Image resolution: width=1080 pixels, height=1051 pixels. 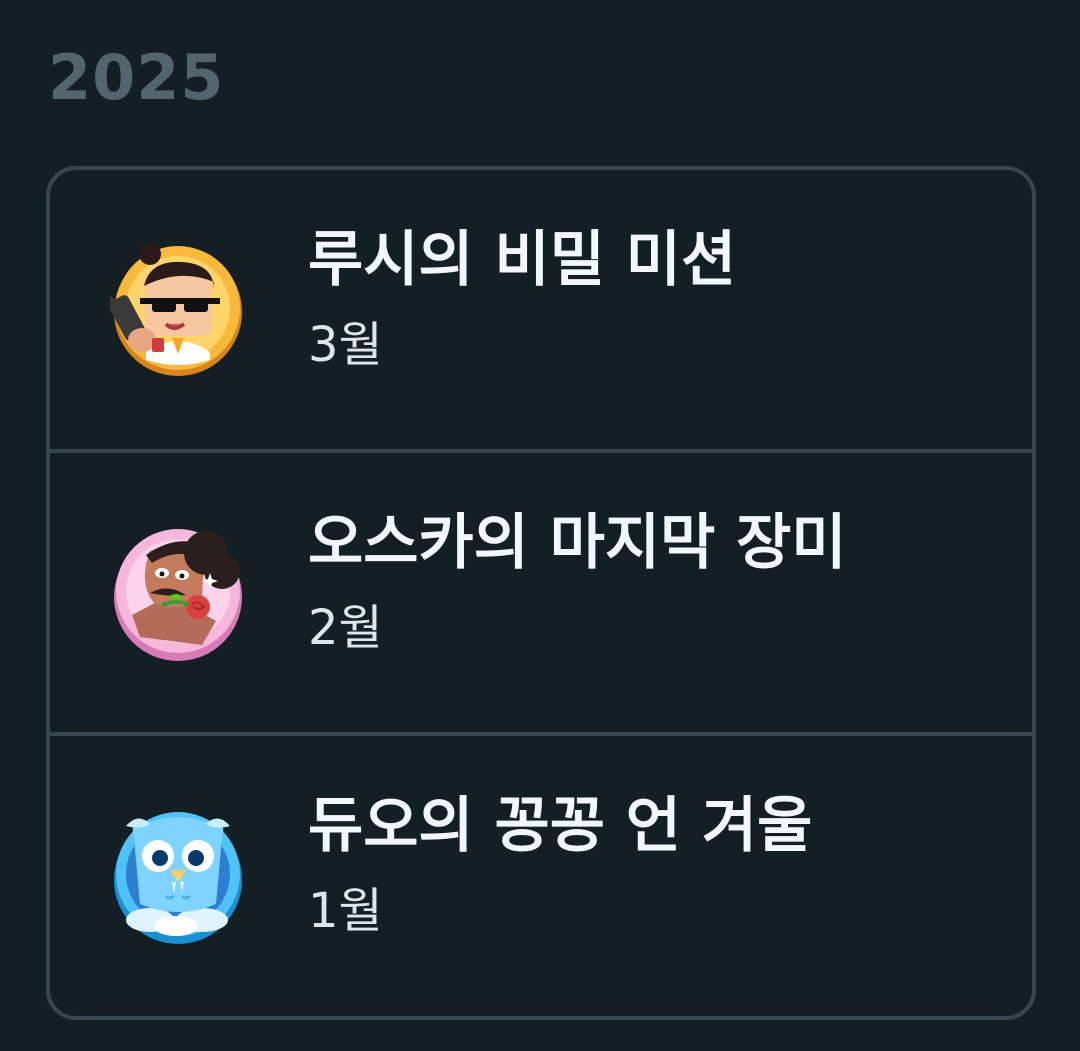 What do you see at coordinates (345, 911) in the screenshot?
I see `item-month: 1월` at bounding box center [345, 911].